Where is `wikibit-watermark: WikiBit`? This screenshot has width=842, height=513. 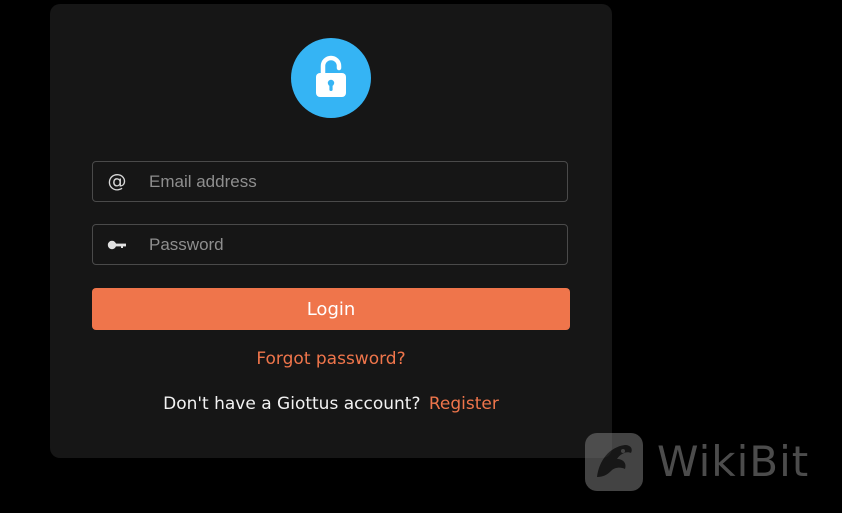
wikibit-watermark: WikiBit is located at coordinates (710, 463).